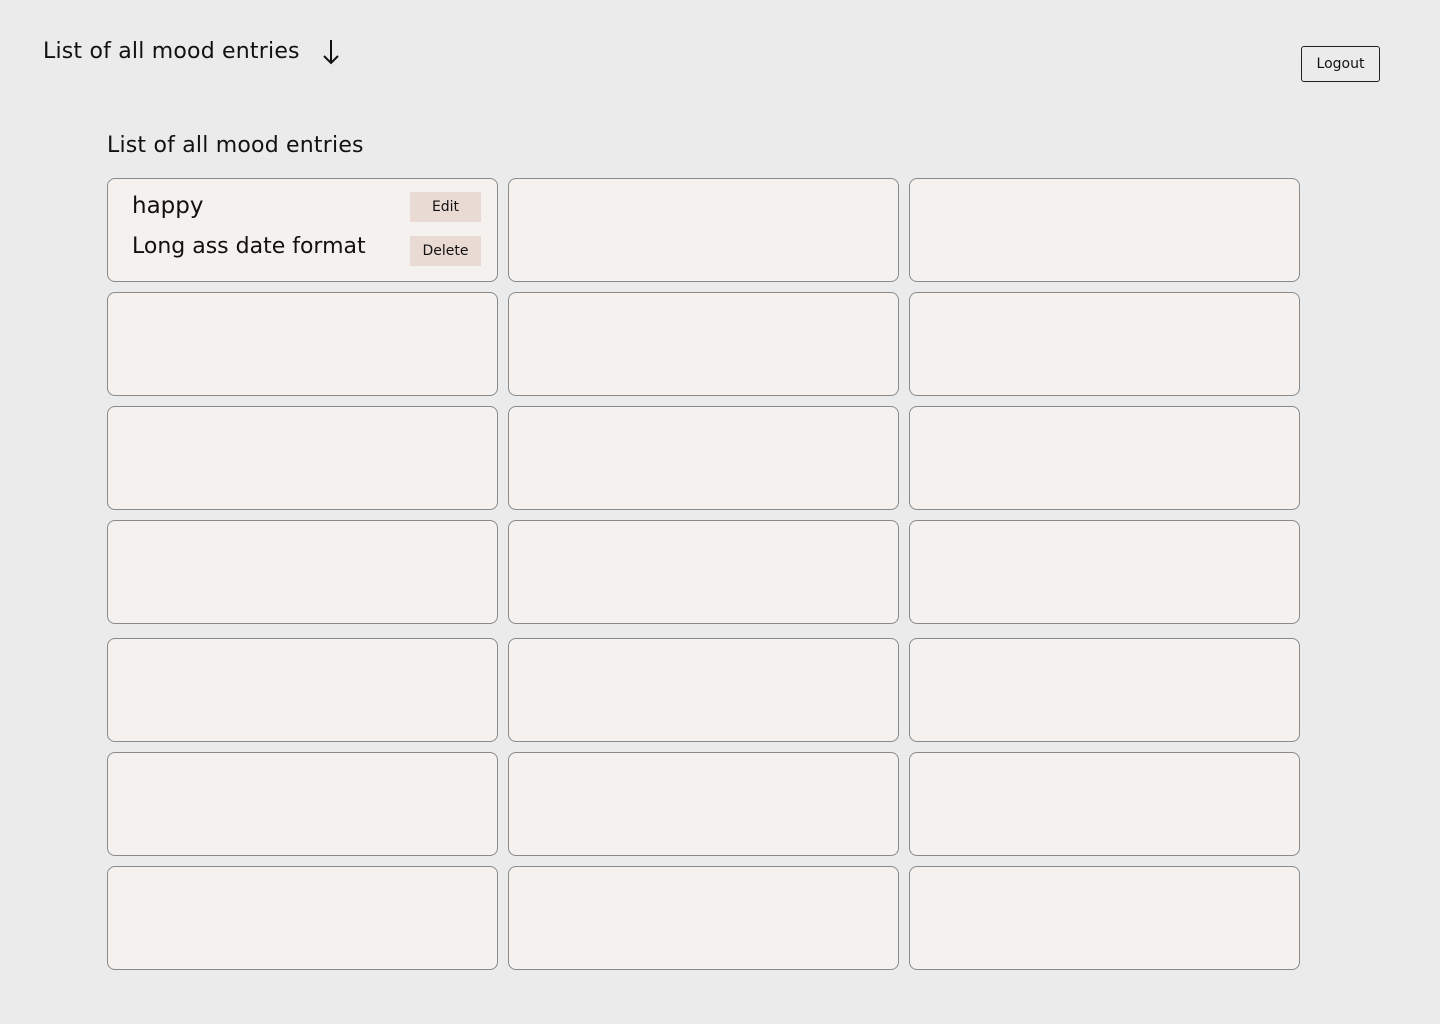 The height and width of the screenshot is (1024, 1440). Describe the element at coordinates (302, 230) in the screenshot. I see `mood-entry-card: happy Long ass date format Edit Delete` at that location.